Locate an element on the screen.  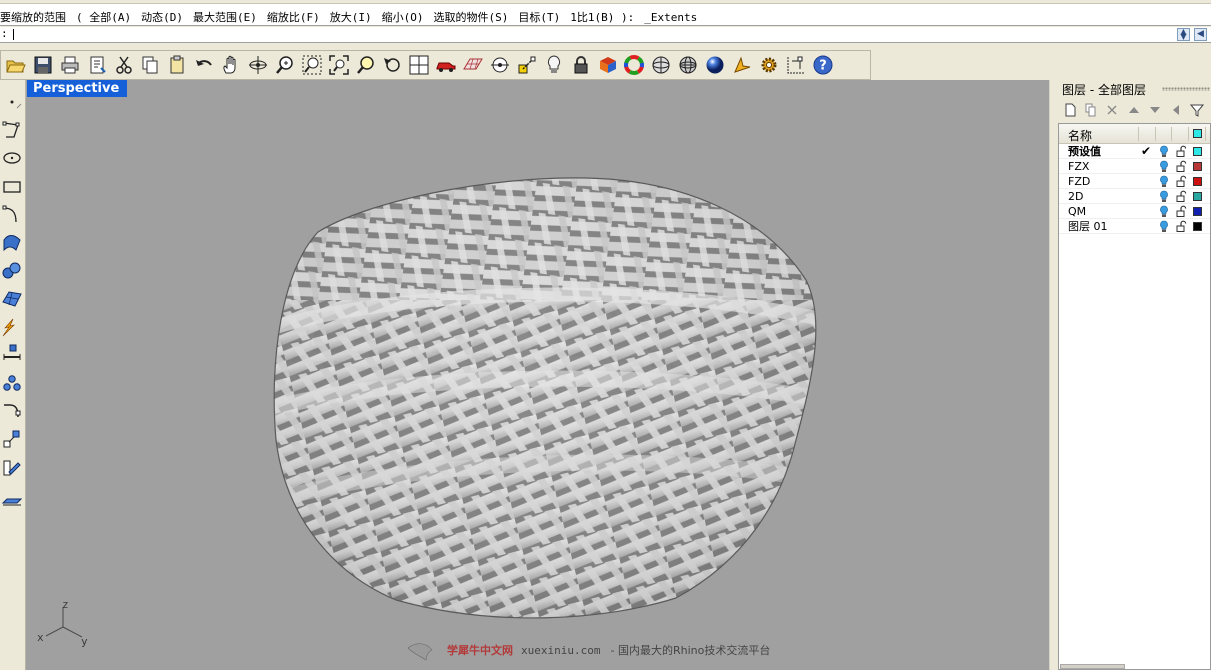
rotate-view-icon is located at coordinates (258, 65).